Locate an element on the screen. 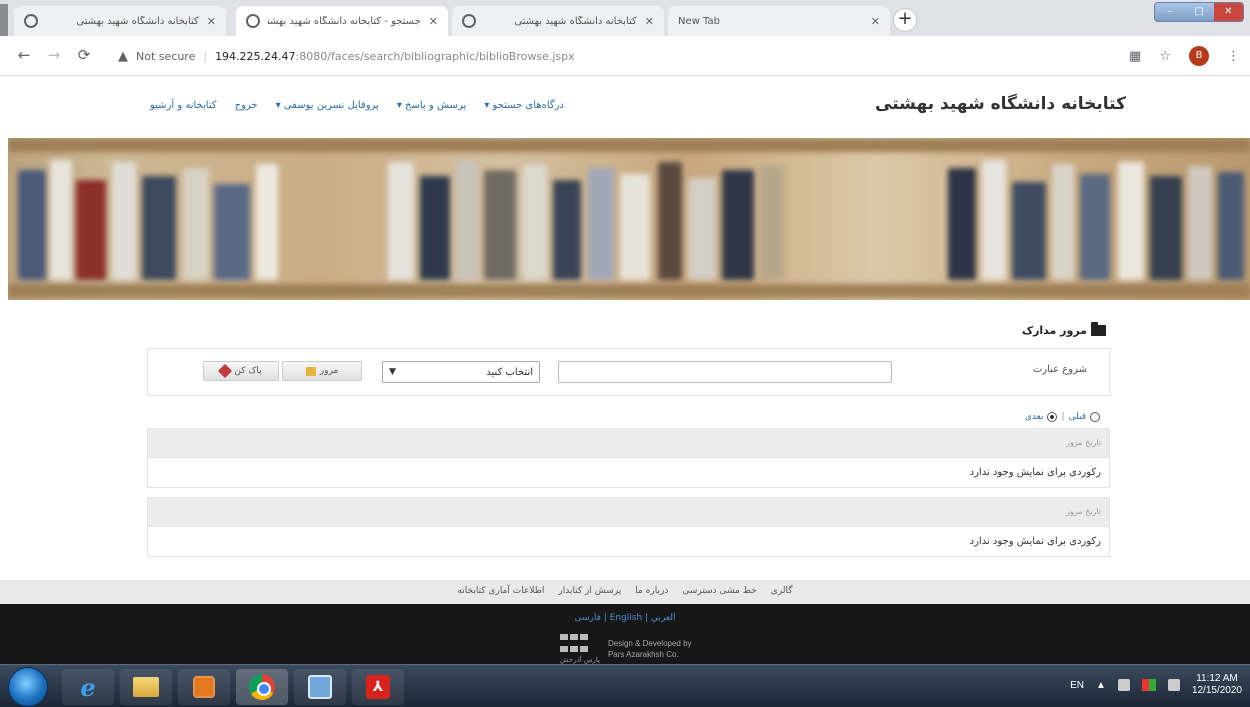 This screenshot has width=1250, height=707. footer-link-statistics: اطلاعات آماری کتابخانه is located at coordinates (500, 595).